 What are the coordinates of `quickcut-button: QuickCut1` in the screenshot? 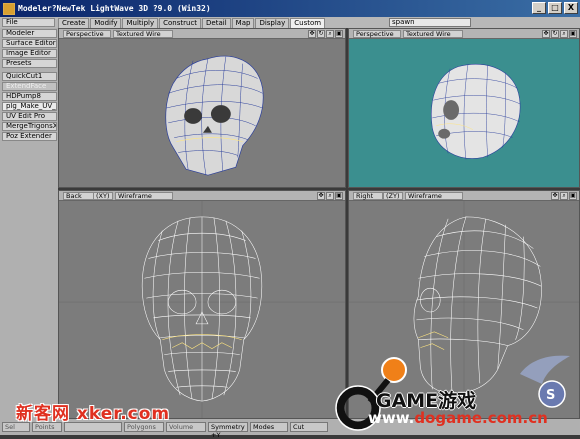 It's located at (29, 76).